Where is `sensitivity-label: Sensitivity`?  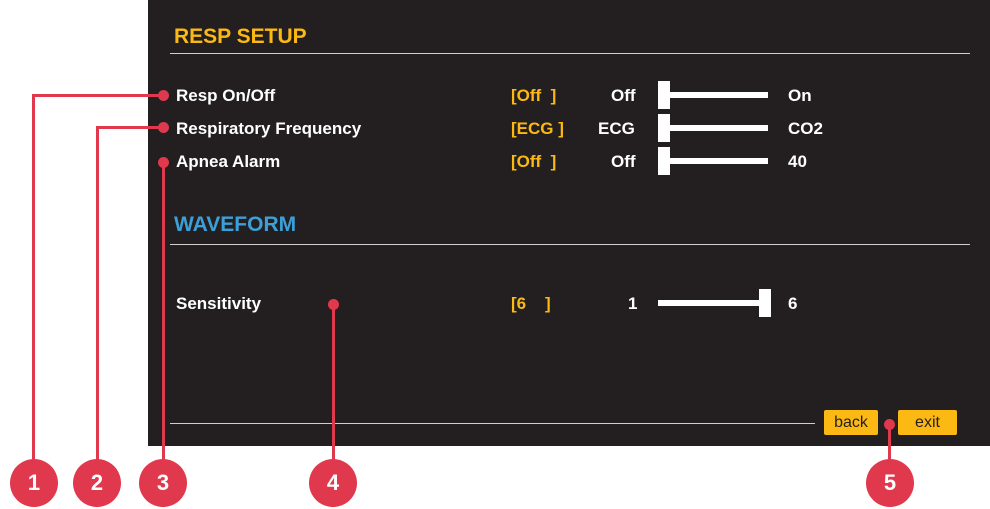
sensitivity-label: Sensitivity is located at coordinates (218, 304).